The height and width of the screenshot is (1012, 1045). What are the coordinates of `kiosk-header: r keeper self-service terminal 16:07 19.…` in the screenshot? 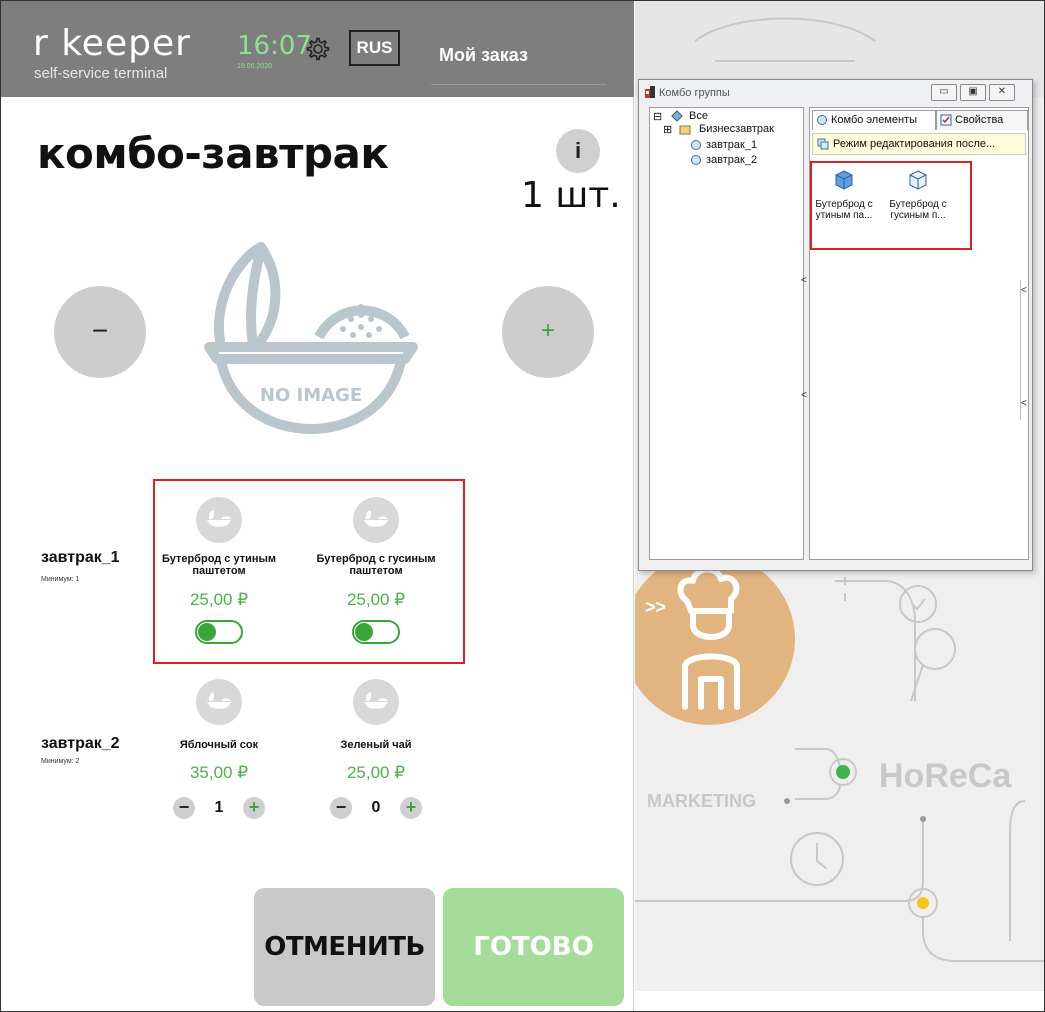 It's located at (317, 49).